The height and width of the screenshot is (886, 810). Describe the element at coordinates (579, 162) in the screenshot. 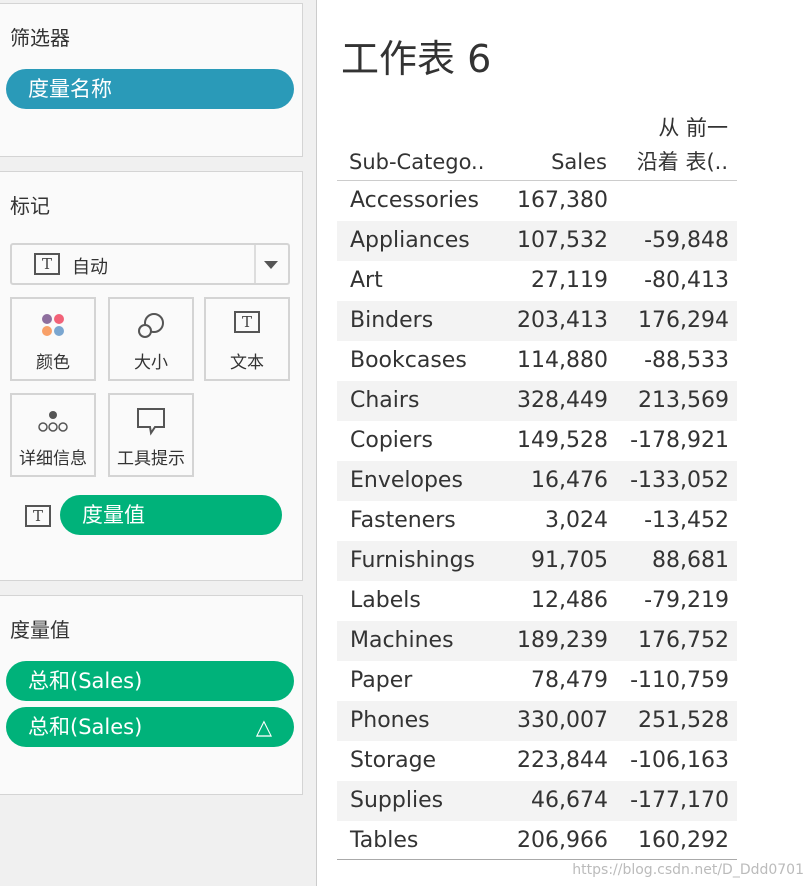

I see `header-sales: Sales` at that location.